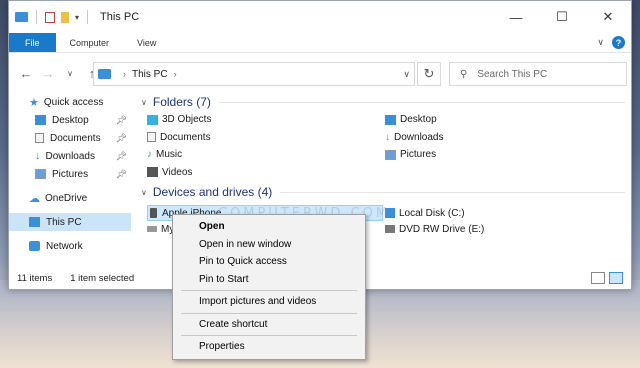 Image resolution: width=640 pixels, height=368 pixels. Describe the element at coordinates (504, 120) in the screenshot. I see `folder-desktop: Desktop` at that location.